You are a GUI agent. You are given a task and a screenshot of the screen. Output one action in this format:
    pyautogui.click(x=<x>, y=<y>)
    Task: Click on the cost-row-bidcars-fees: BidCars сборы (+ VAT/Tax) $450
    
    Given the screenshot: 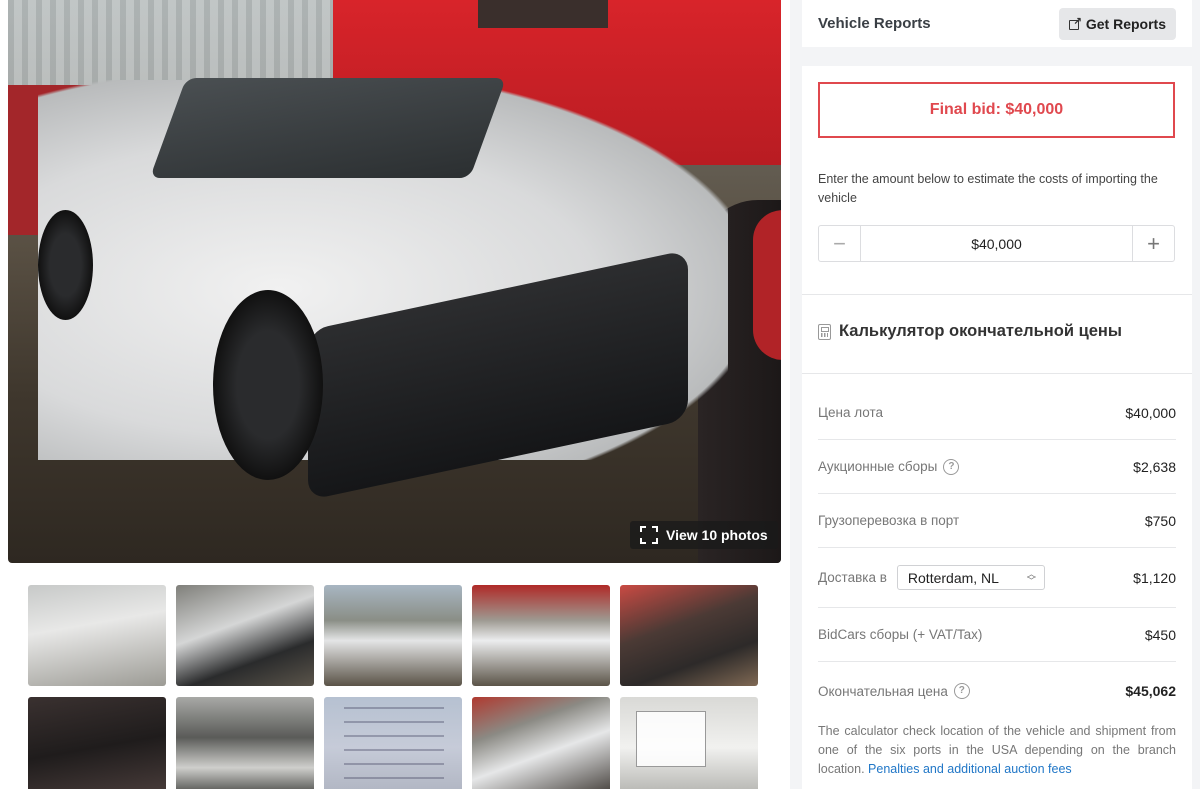 What is the action you would take?
    pyautogui.click(x=997, y=635)
    